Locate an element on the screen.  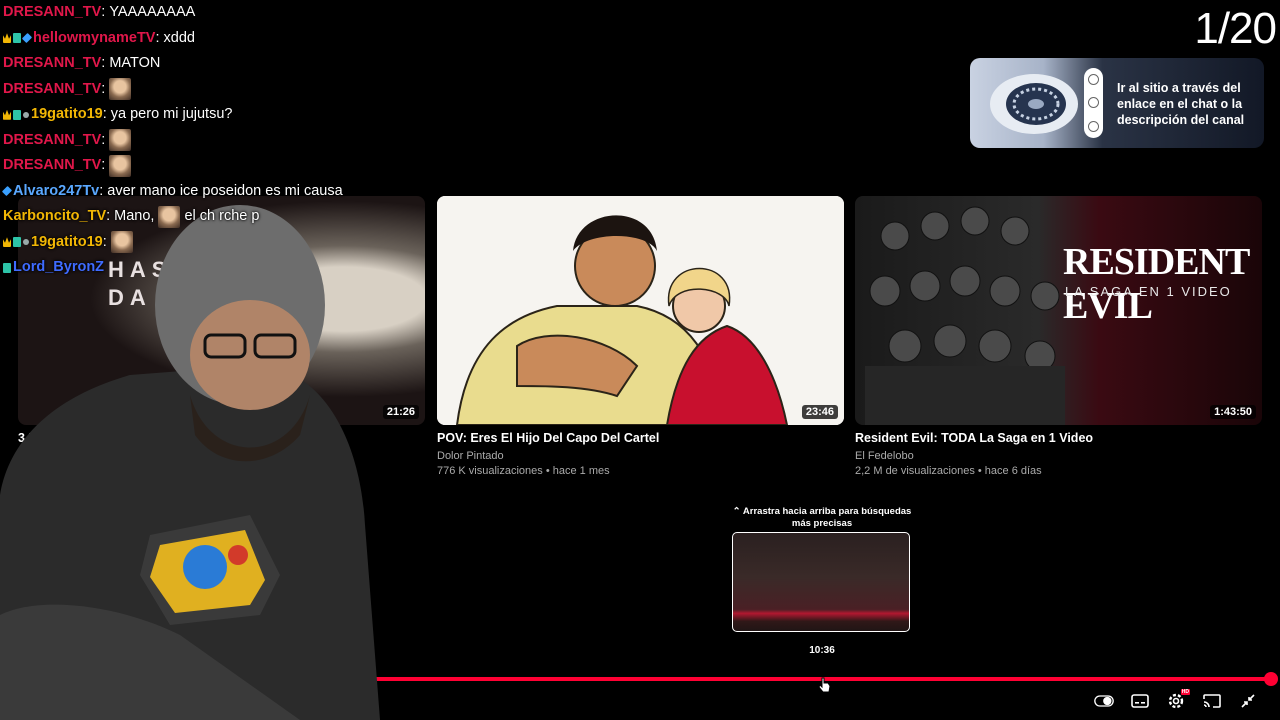
scrub-preview-thumbnail is located at coordinates (821, 582).